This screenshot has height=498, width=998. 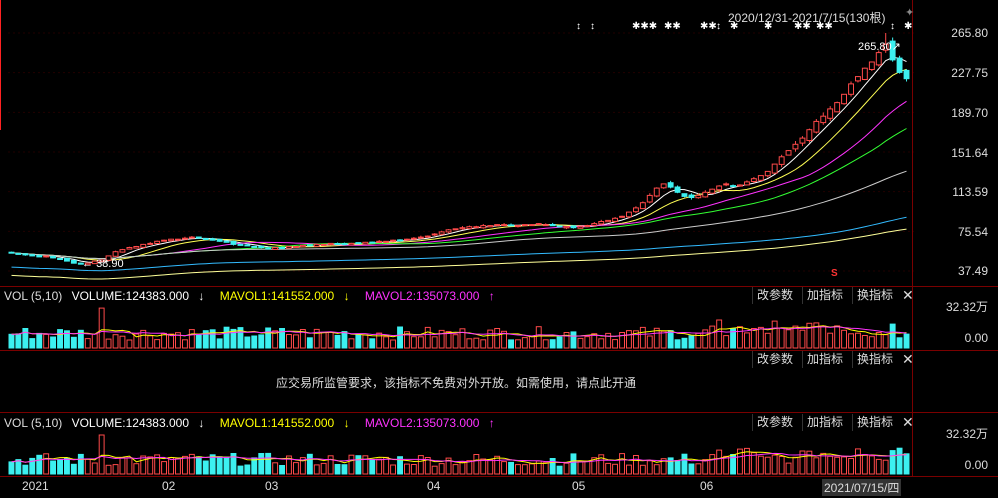 I want to click on locked-indicator-notice: 应交易所监管要求，该指标不免费对外开放。如需使用，请点此开通, so click(x=456, y=382).